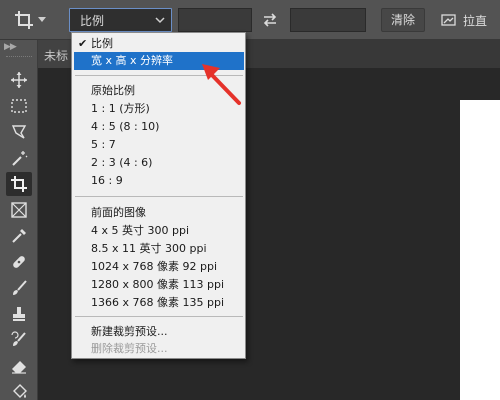 The image size is (500, 400). I want to click on menu-item-preset-1280x800: 1280 x 800 像素 113 ppi, so click(159, 285).